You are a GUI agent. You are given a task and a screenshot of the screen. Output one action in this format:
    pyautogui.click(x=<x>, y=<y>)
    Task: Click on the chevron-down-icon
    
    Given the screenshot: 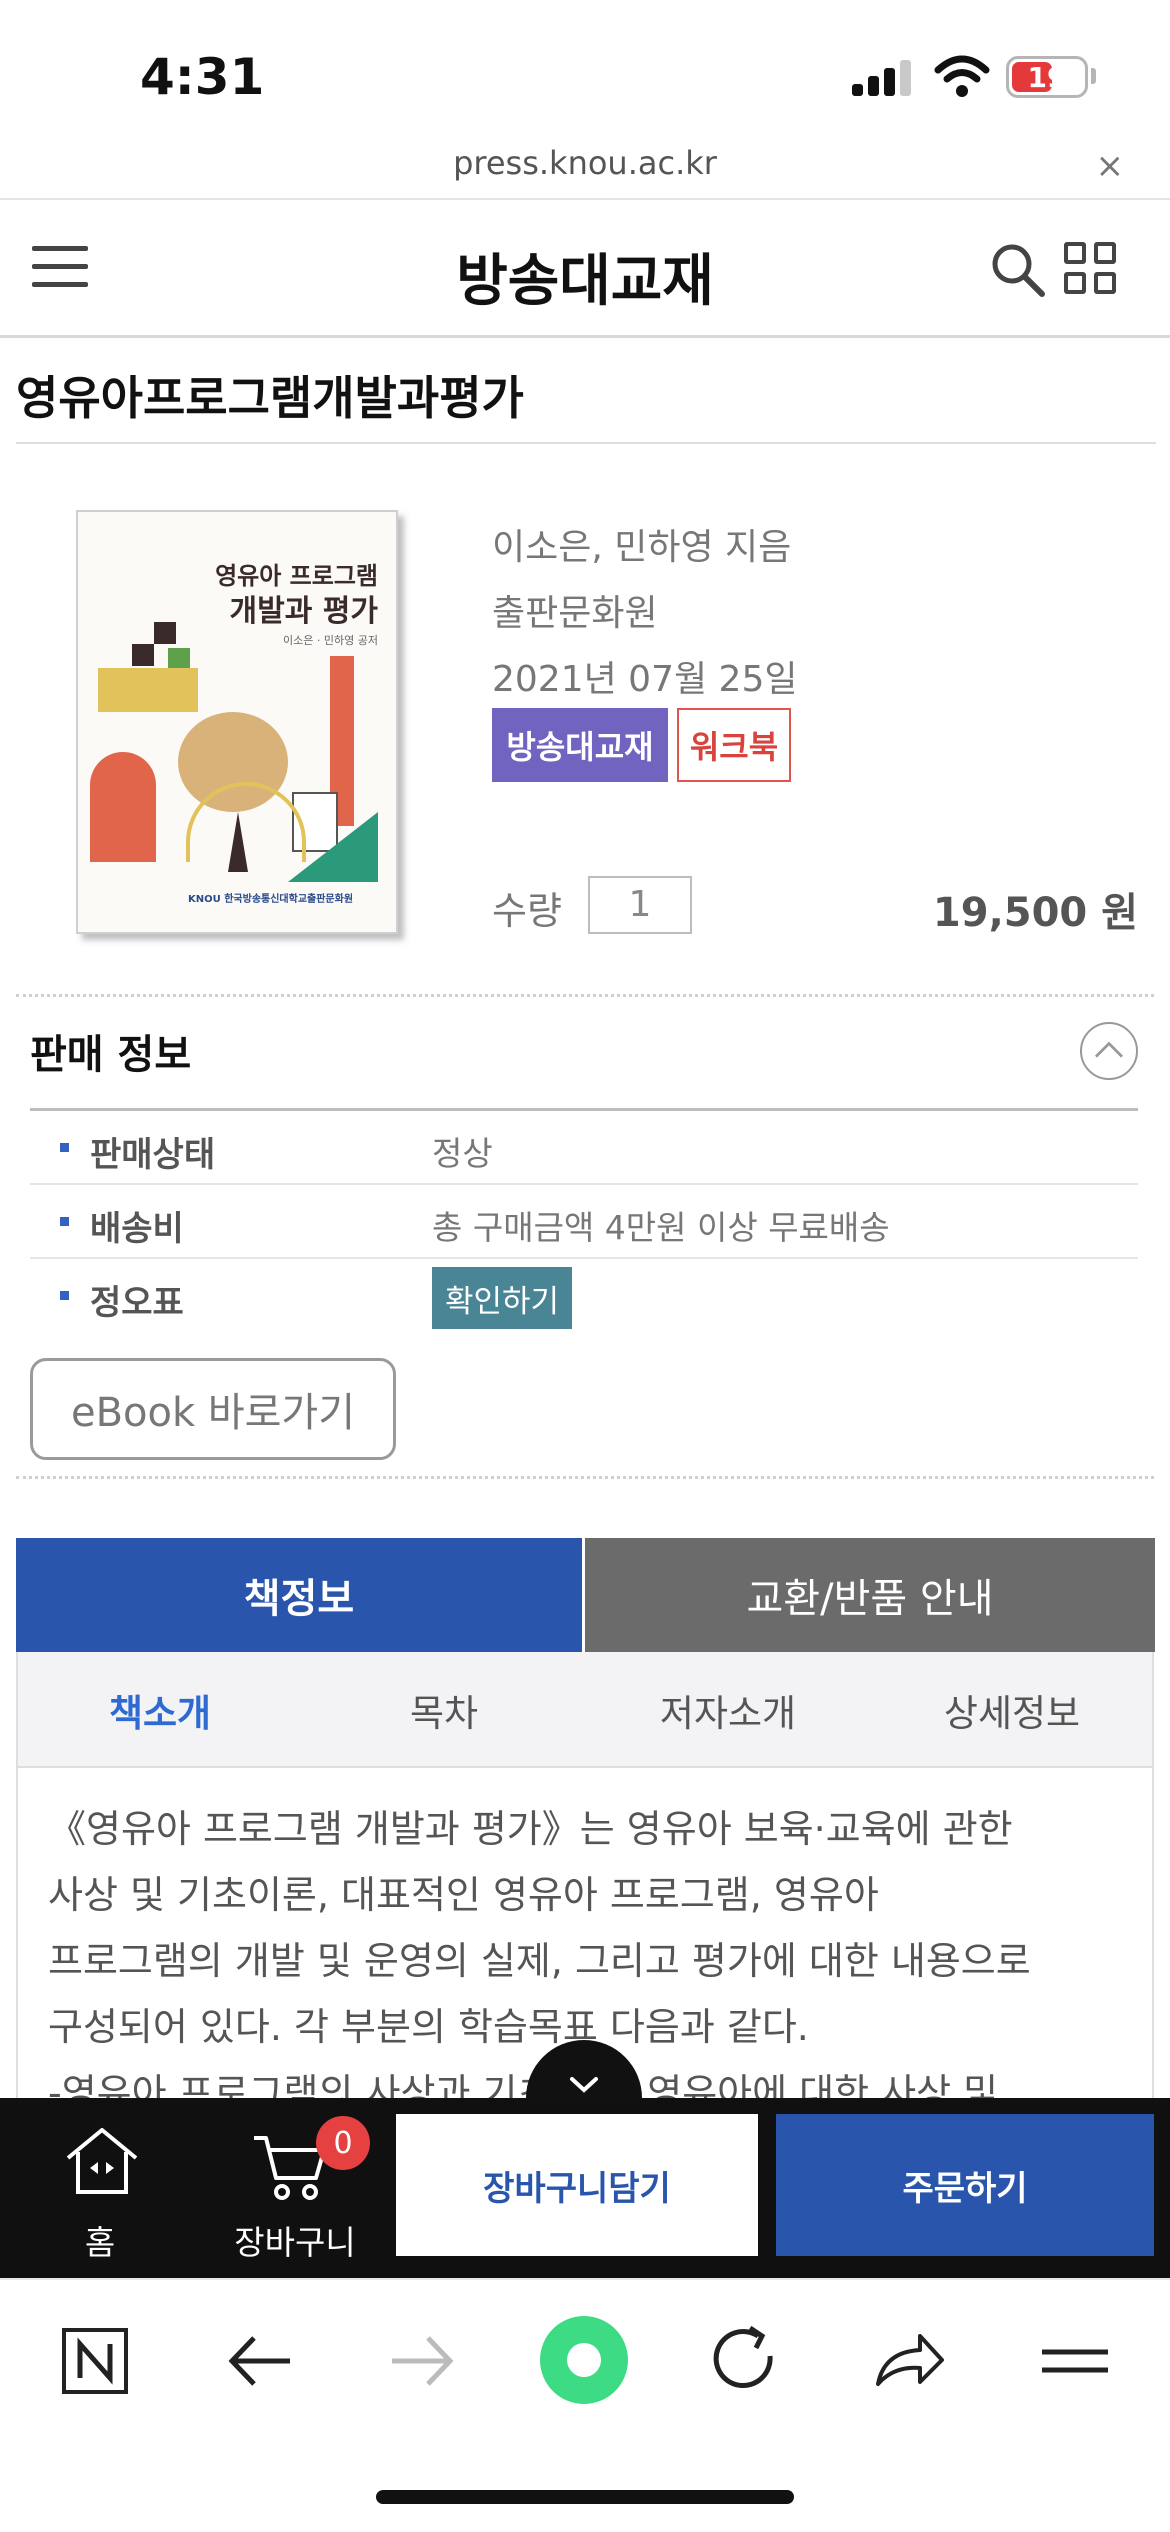 What is the action you would take?
    pyautogui.click(x=584, y=2085)
    